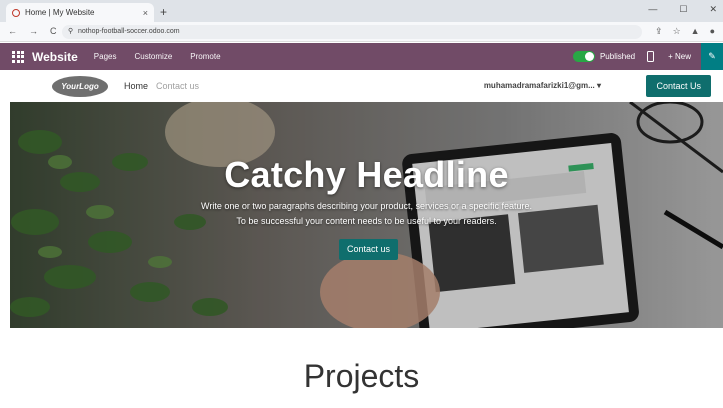 Image resolution: width=723 pixels, height=408 pixels. I want to click on window-controls: — ☐ ✕, so click(682, 9).